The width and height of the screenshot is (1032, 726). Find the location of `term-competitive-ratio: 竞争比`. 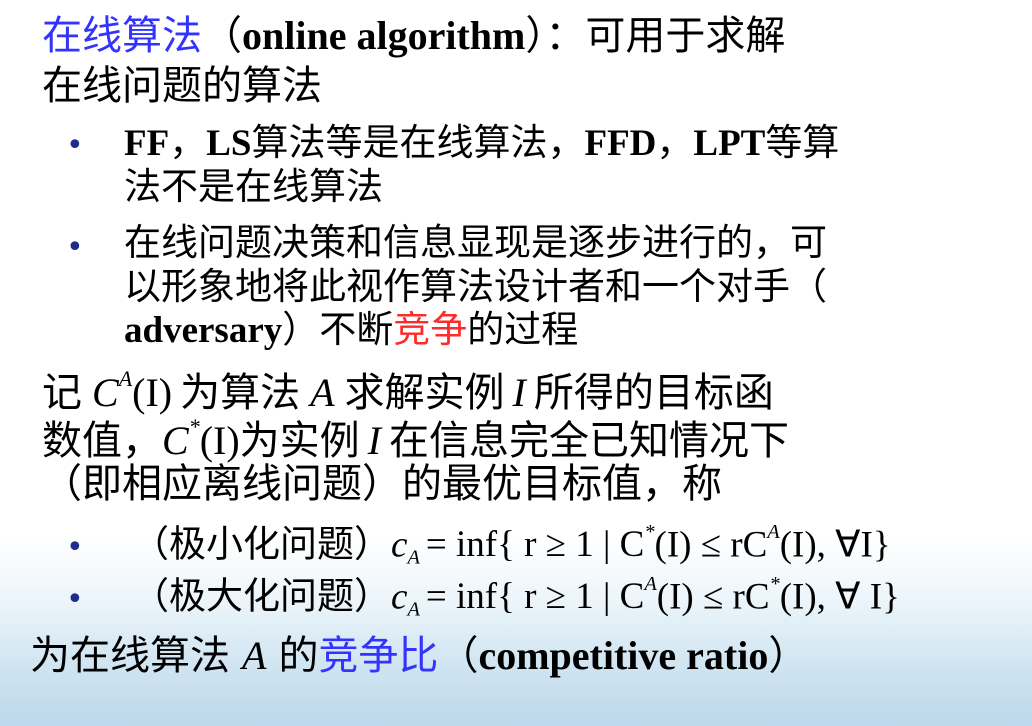

term-competitive-ratio: 竞争比 is located at coordinates (378, 656).